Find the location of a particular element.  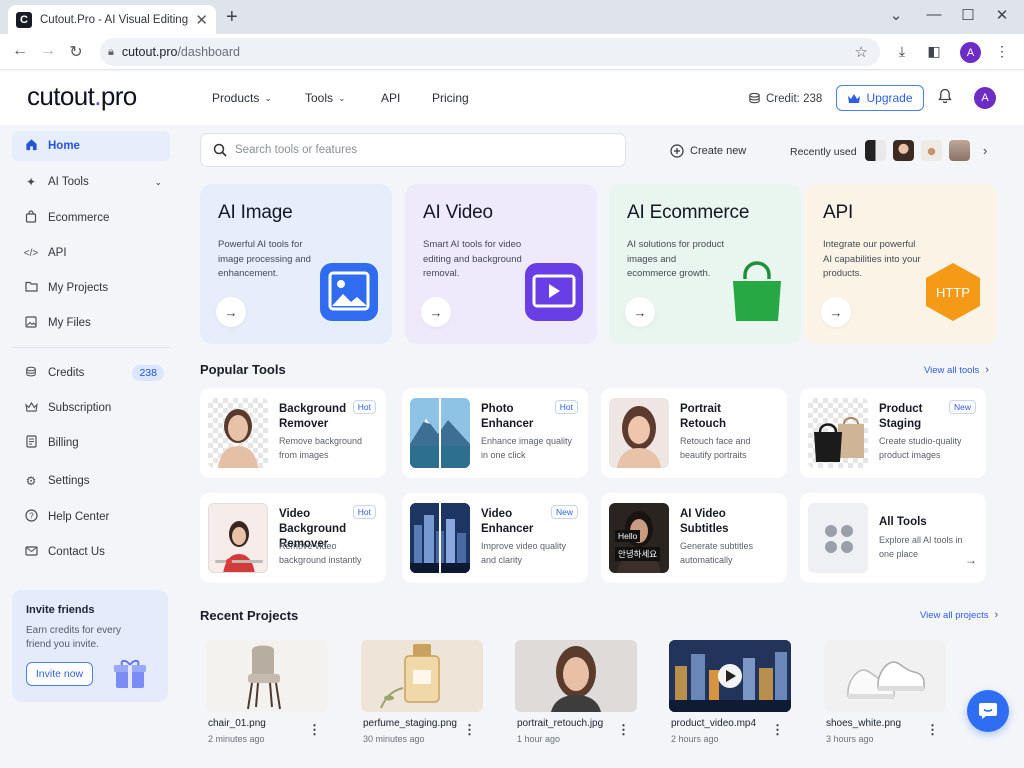

plus-circle-icon is located at coordinates (677, 151).